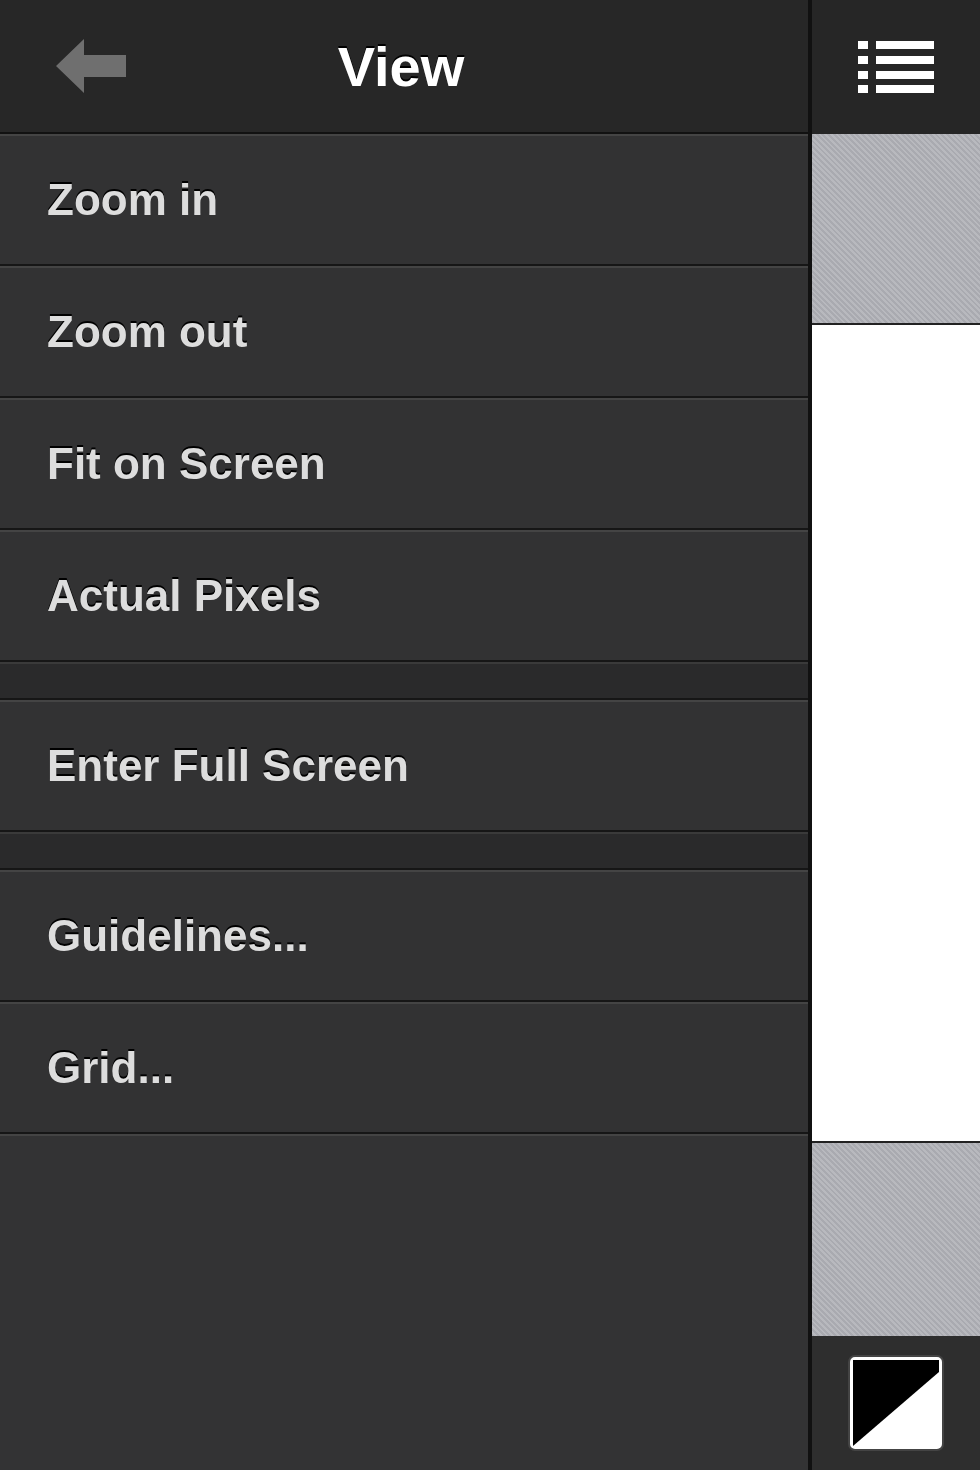  I want to click on color-swatch-icon, so click(896, 1403).